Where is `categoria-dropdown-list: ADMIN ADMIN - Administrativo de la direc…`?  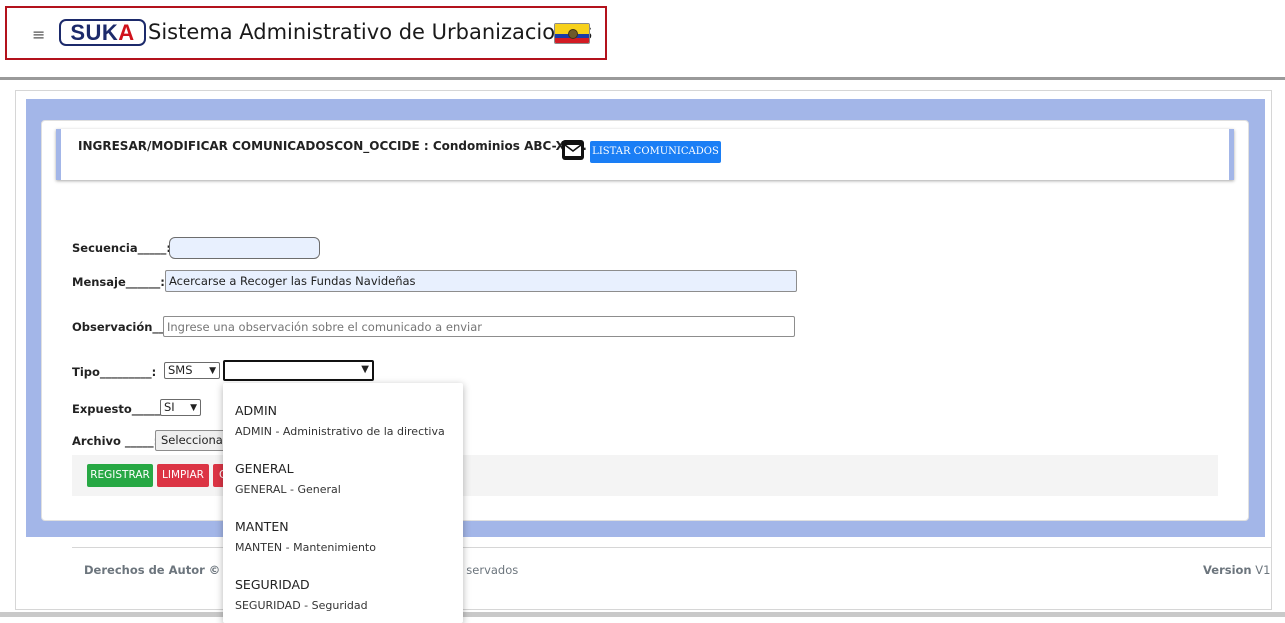
categoria-dropdown-list: ADMIN ADMIN - Administrativo de la direc… is located at coordinates (343, 503).